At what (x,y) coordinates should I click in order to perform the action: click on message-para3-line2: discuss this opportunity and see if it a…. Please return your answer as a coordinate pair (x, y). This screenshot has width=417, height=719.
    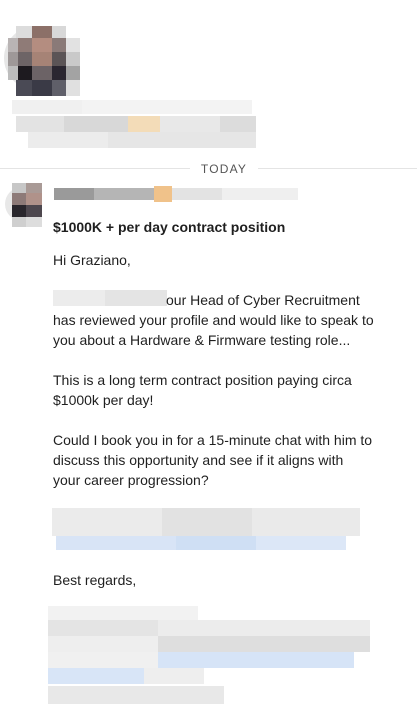
    Looking at the image, I should click on (198, 460).